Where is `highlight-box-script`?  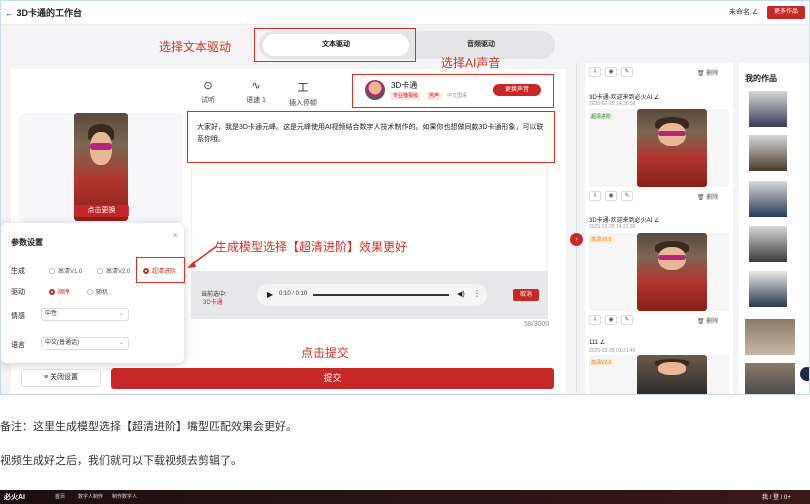
highlight-box-script is located at coordinates (371, 137).